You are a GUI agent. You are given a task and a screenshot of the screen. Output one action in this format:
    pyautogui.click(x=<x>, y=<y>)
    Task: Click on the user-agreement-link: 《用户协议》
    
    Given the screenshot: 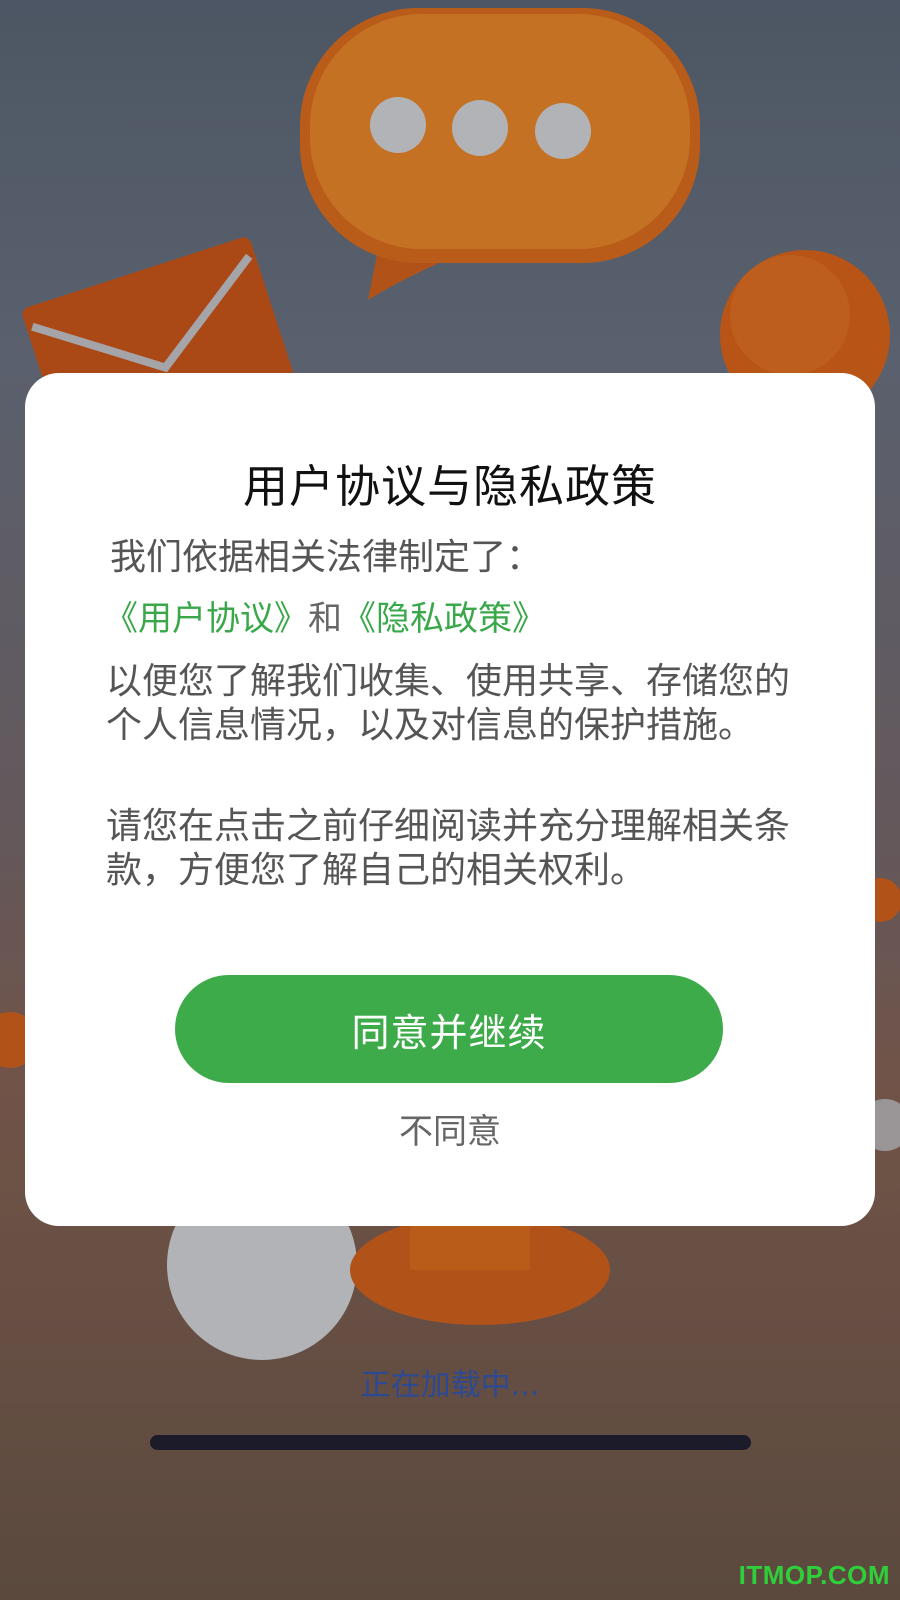 What is the action you would take?
    pyautogui.click(x=206, y=619)
    